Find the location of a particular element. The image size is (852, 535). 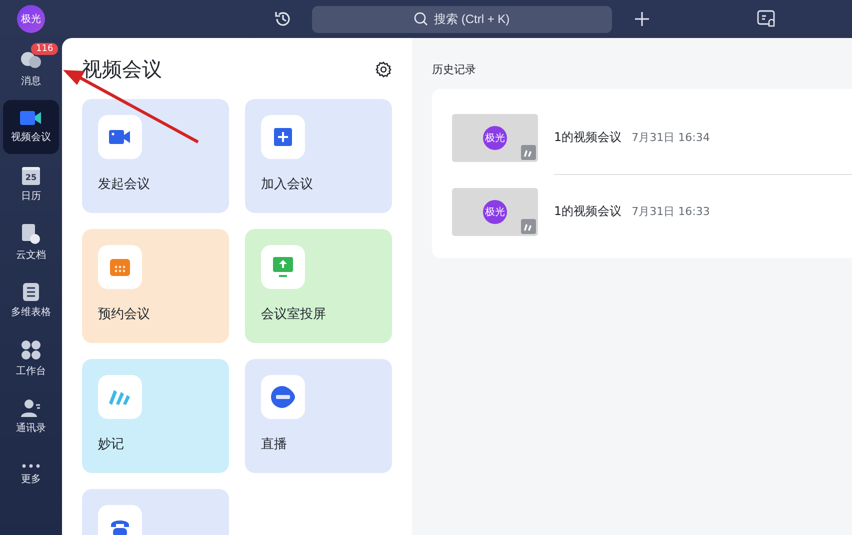

card-label: 直播 is located at coordinates (274, 444).